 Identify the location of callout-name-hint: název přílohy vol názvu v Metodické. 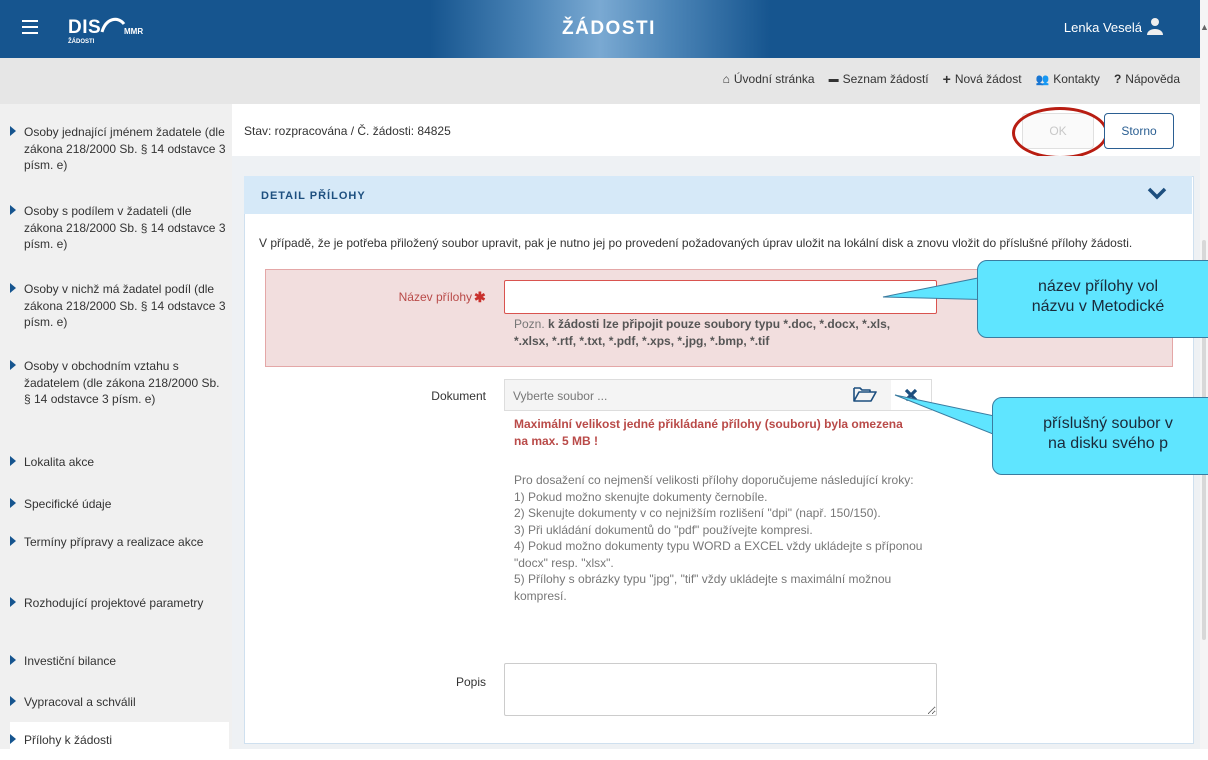
(1092, 299).